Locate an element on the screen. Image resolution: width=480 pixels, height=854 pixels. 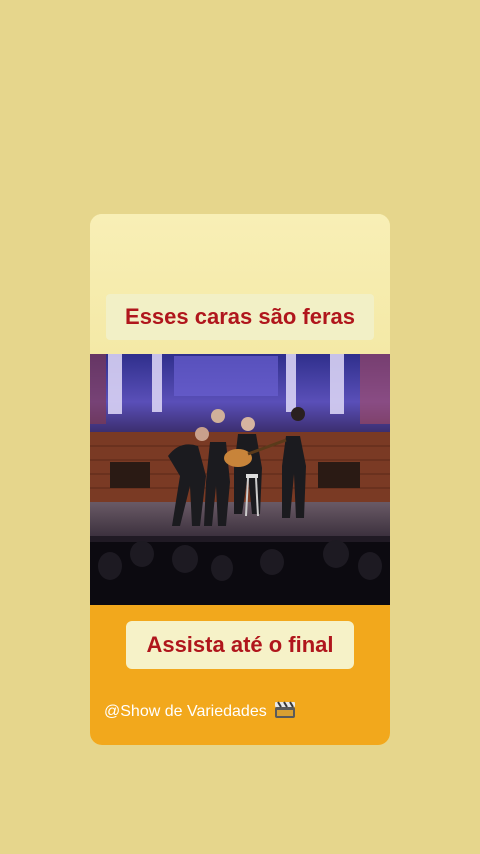
organ-panel is located at coordinates (226, 376).